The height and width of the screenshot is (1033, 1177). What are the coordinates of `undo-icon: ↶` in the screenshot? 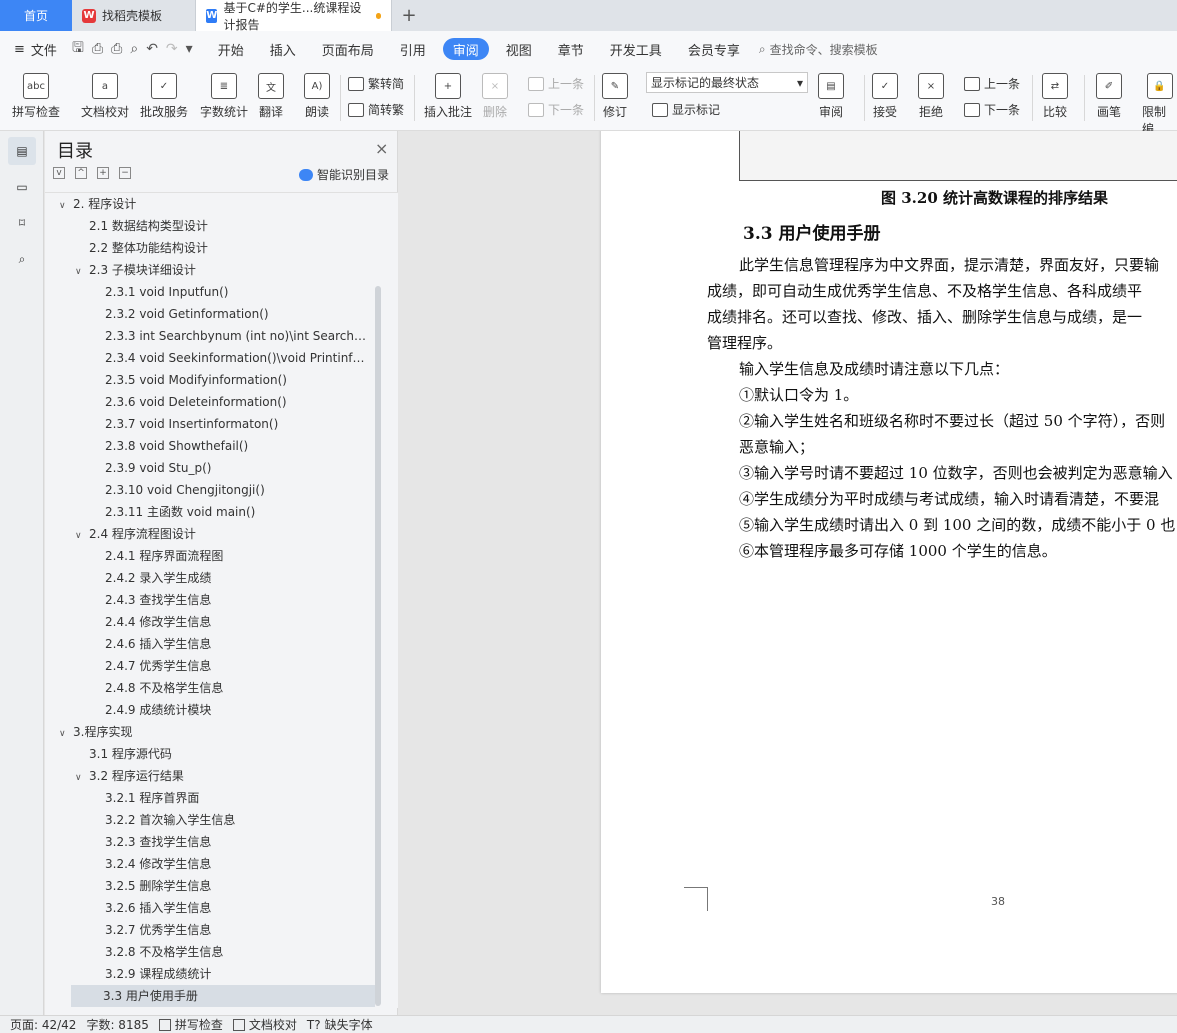 It's located at (152, 49).